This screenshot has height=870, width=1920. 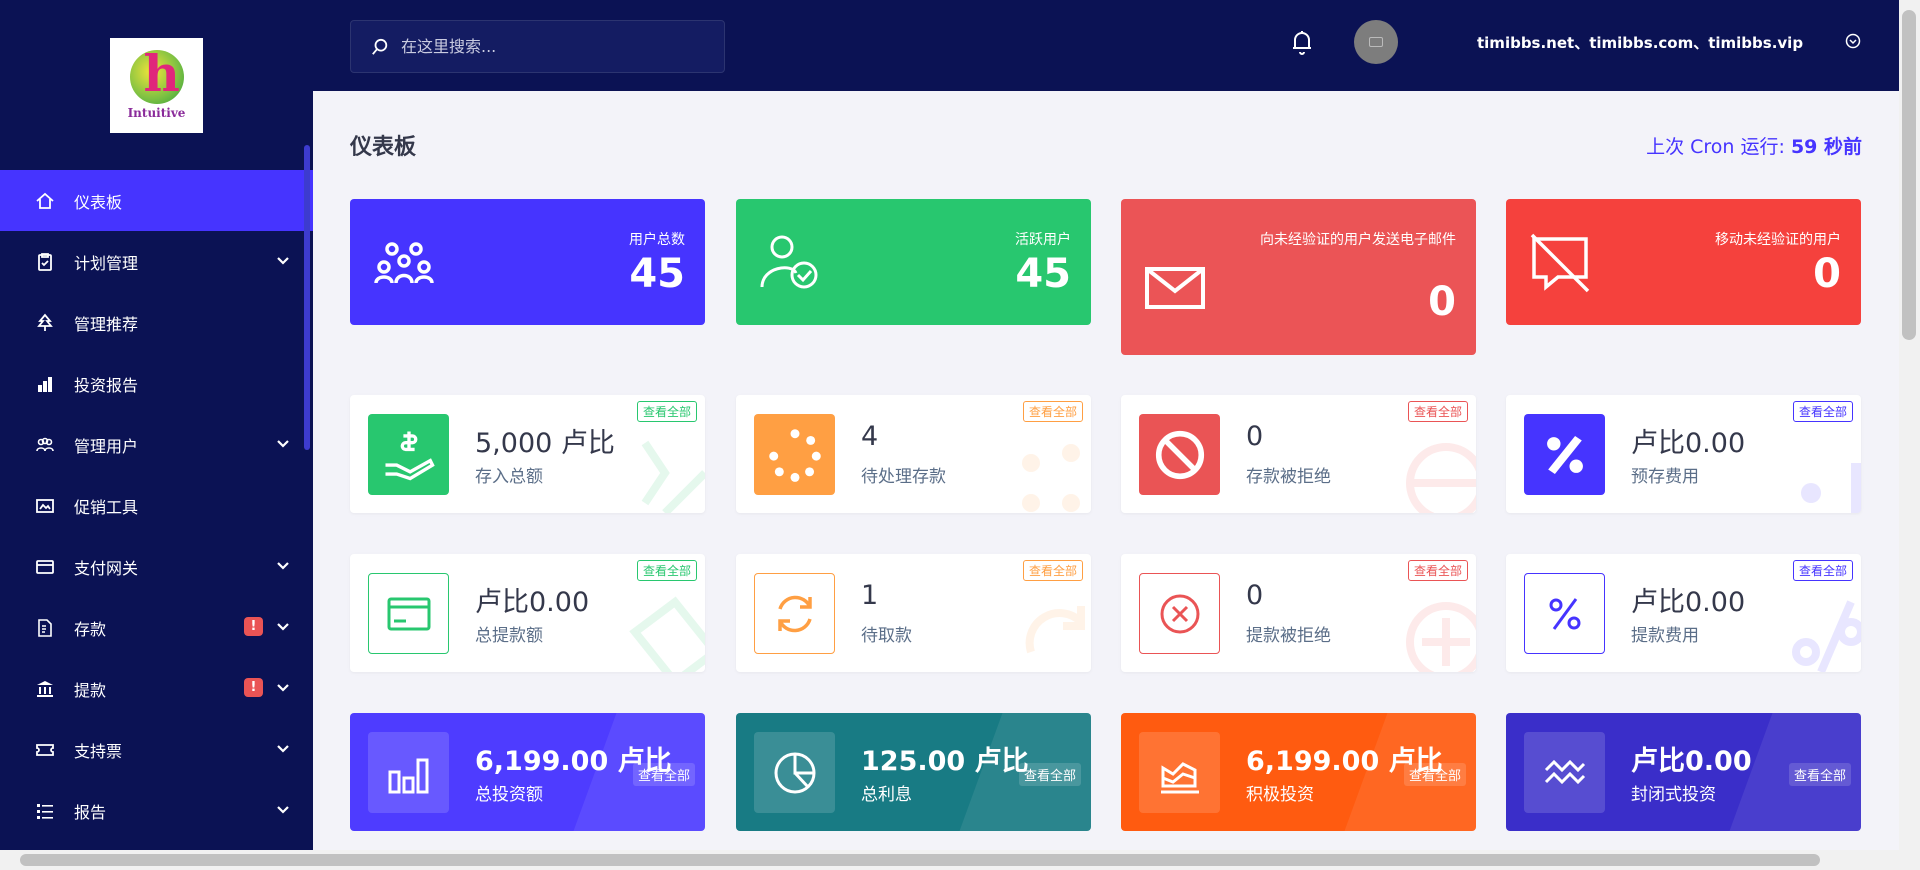 What do you see at coordinates (156, 200) in the screenshot?
I see `sidebar-item-dashboard: 仪表板` at bounding box center [156, 200].